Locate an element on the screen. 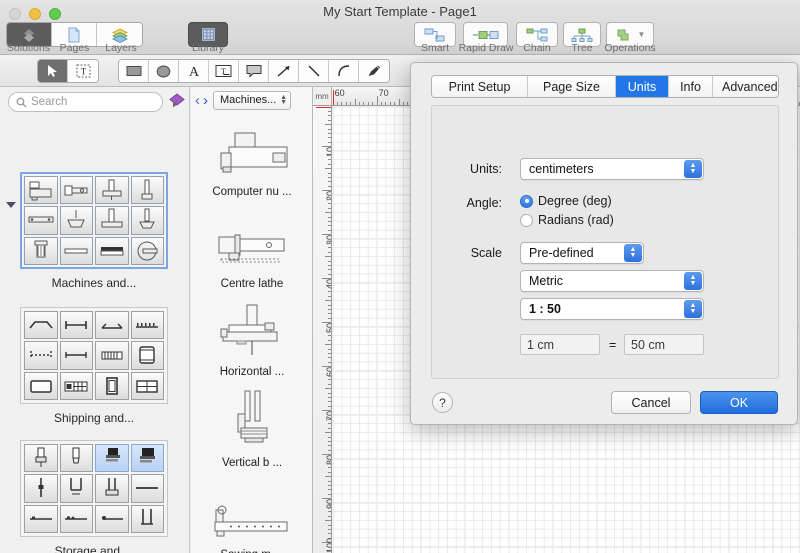 This screenshot has width=800, height=553. curve-tool is located at coordinates (344, 71).